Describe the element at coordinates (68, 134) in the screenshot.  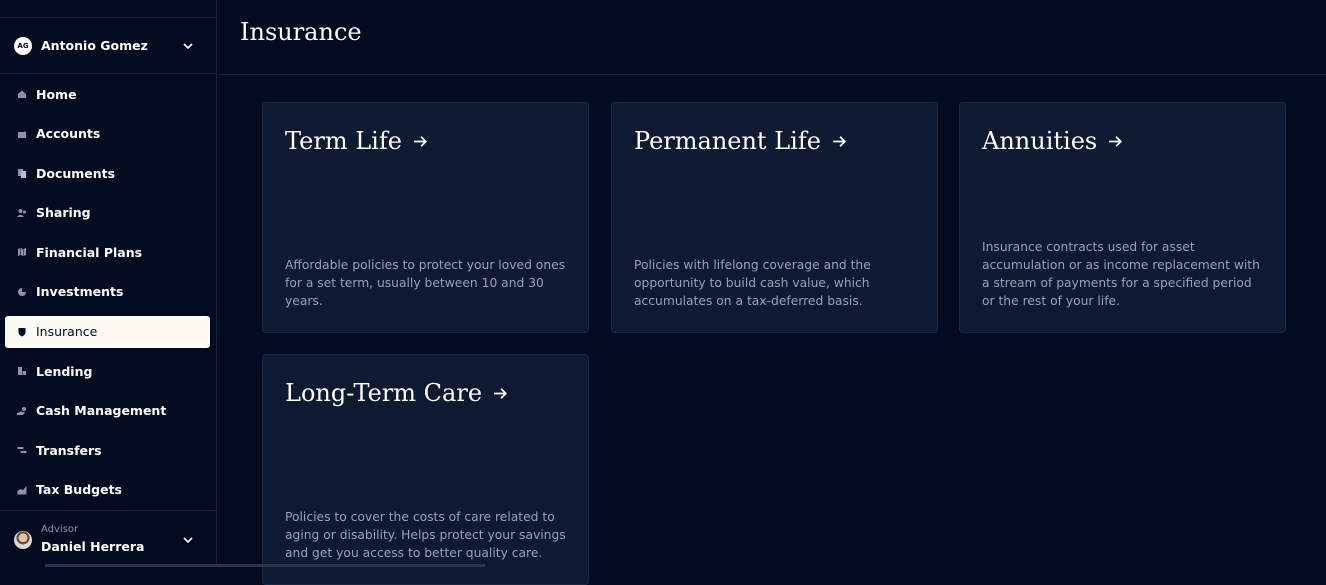
I see `sidebar-item-label: Accounts` at that location.